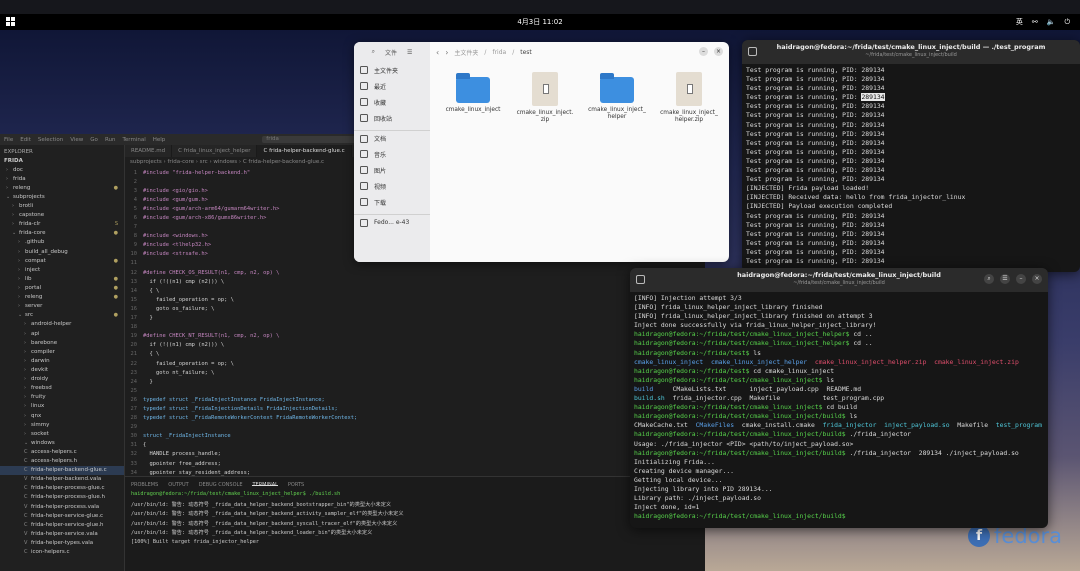  Describe the element at coordinates (149, 151) in the screenshot. I see `editor-tab: README.md` at that location.